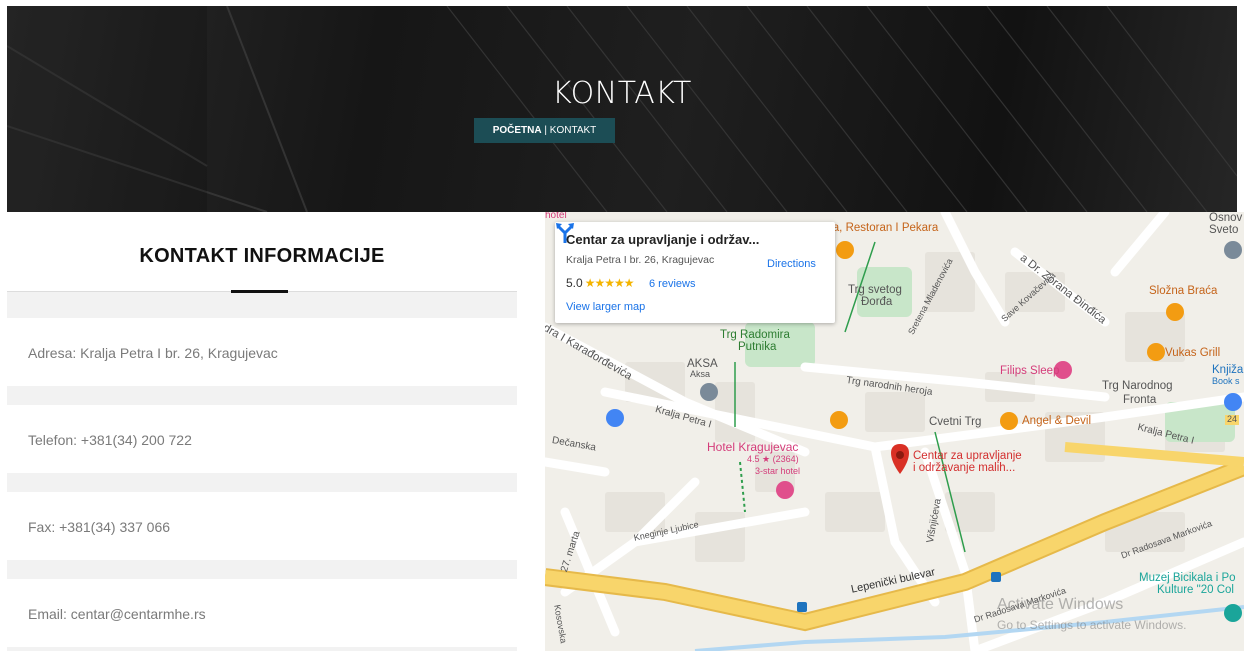  Describe the element at coordinates (1137, 386) in the screenshot. I see `map-label: Trg Narodnog` at that location.